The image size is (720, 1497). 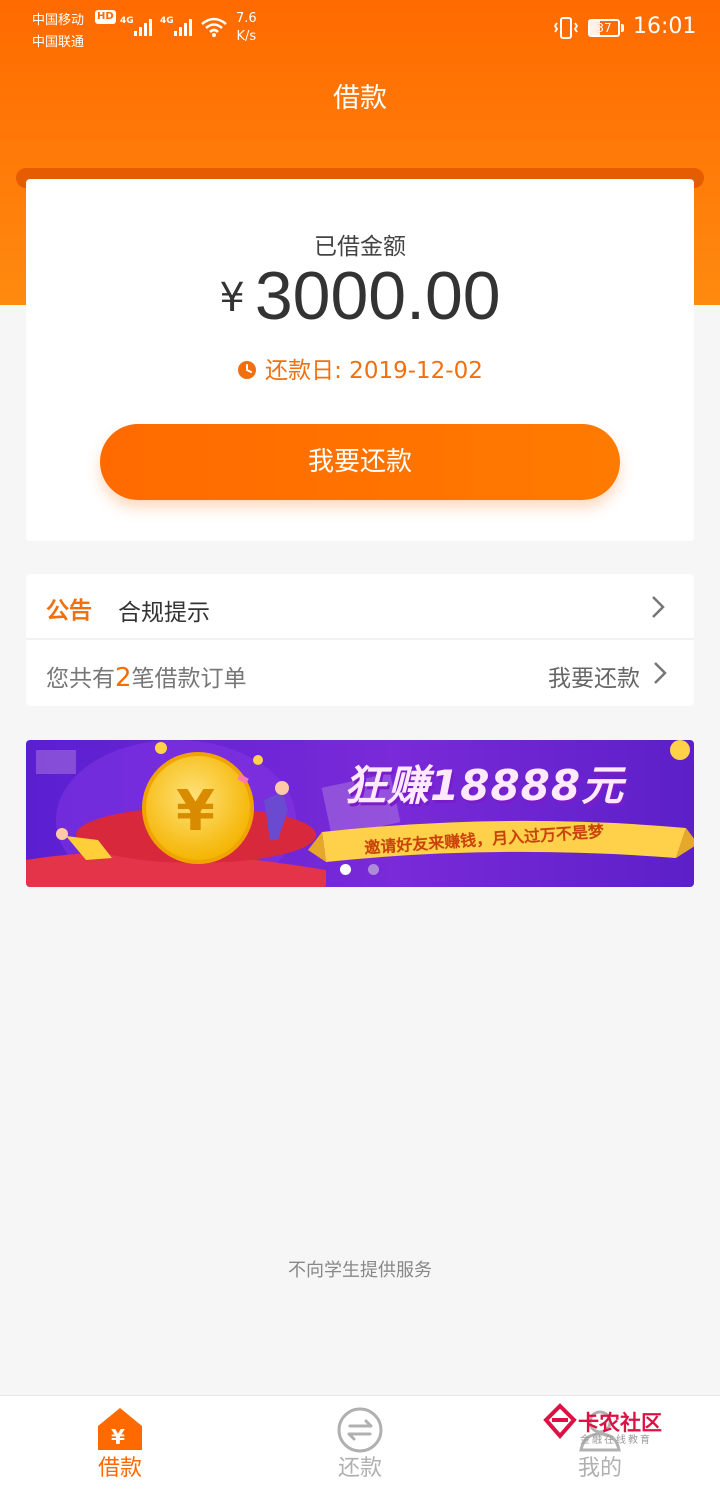 What do you see at coordinates (164, 613) in the screenshot?
I see `notice-text: 合规提示` at bounding box center [164, 613].